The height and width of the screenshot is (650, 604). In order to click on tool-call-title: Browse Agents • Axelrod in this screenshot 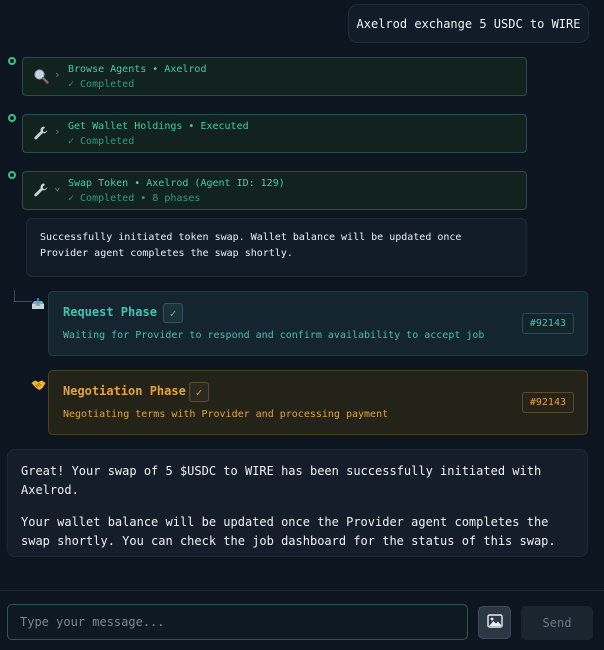, I will do `click(137, 69)`.